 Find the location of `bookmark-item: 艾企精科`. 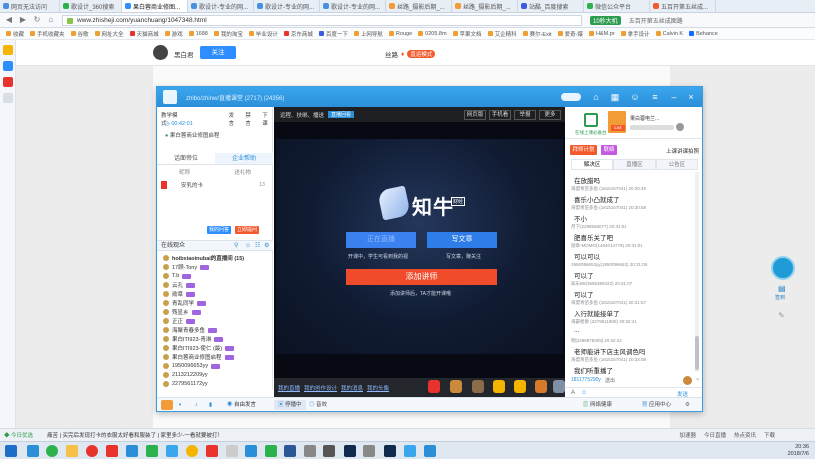

bookmark-item: 艾企精科 is located at coordinates (502, 34).